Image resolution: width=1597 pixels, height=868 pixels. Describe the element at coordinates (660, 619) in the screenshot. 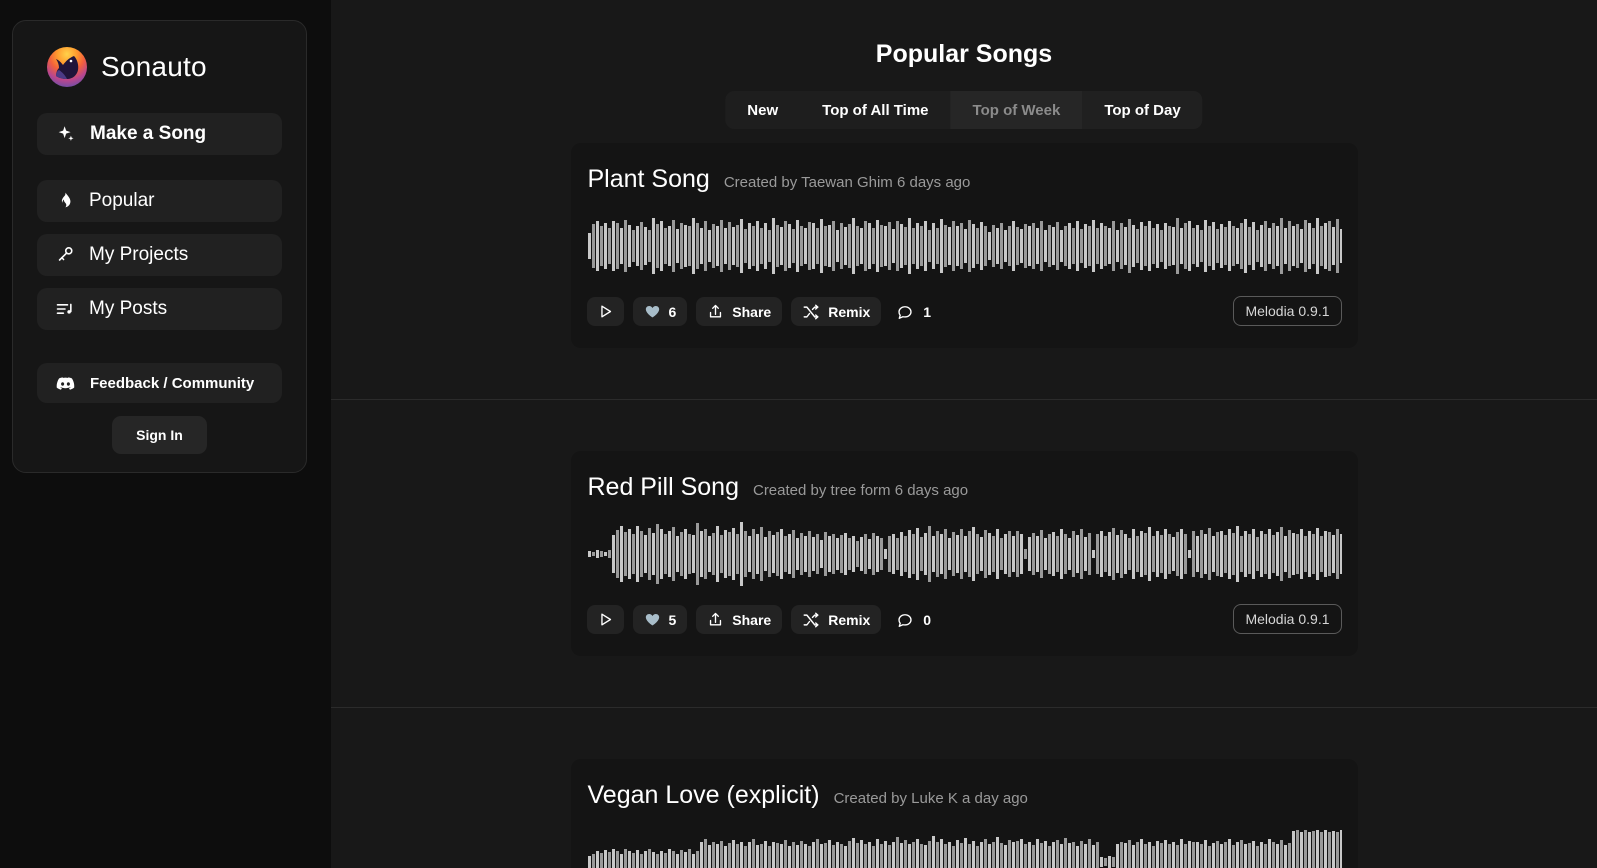

I see `like-button: 5` at that location.